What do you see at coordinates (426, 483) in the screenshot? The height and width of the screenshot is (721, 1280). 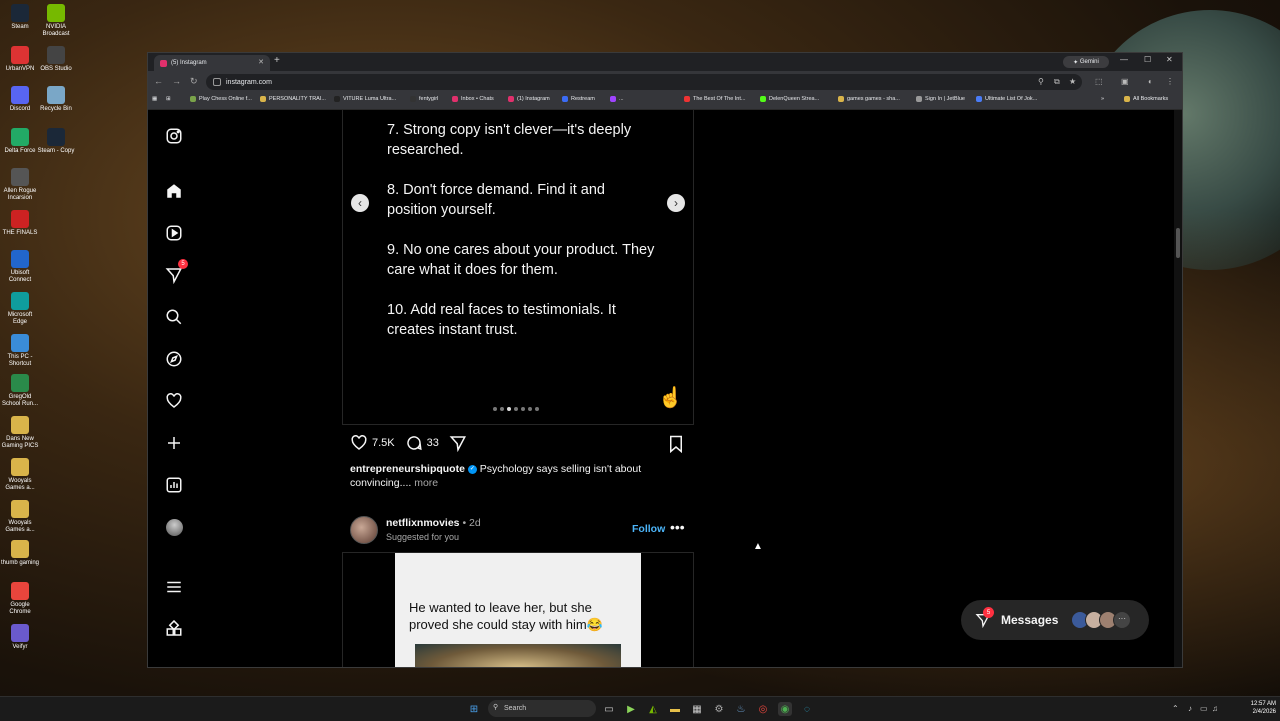 I see `caption-more-link: more` at bounding box center [426, 483].